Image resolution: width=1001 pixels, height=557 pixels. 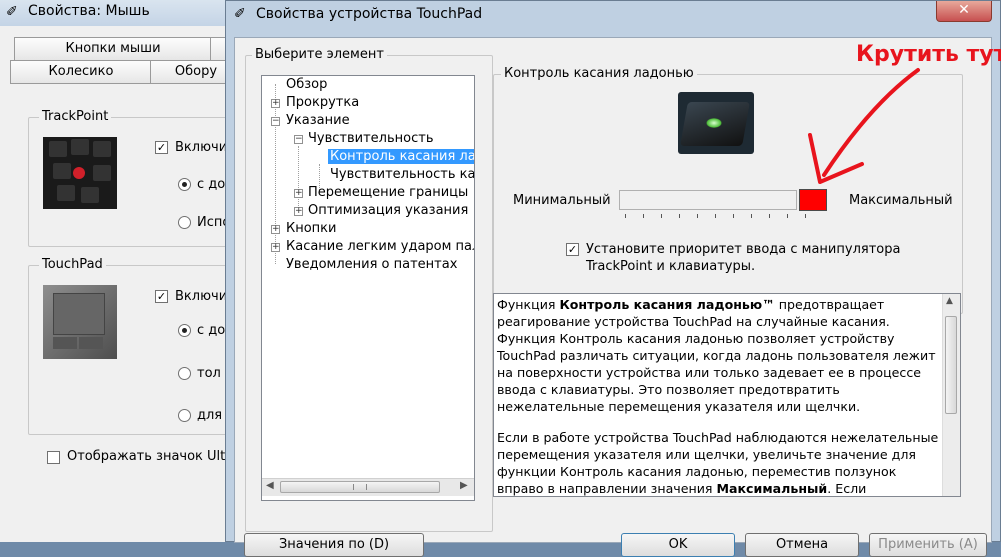 What do you see at coordinates (270, 485) in the screenshot?
I see `scroll-left-icon: ◀` at bounding box center [270, 485].